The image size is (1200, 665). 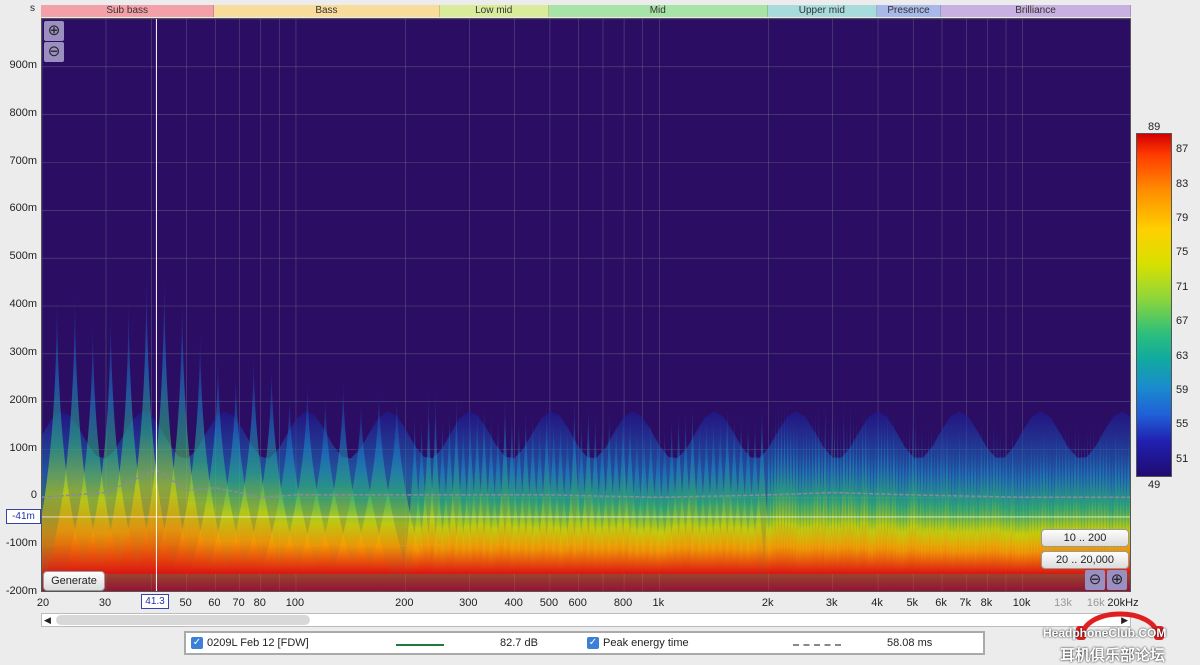 What do you see at coordinates (23, 304) in the screenshot?
I see `y-tick-label: 400m` at bounding box center [23, 304].